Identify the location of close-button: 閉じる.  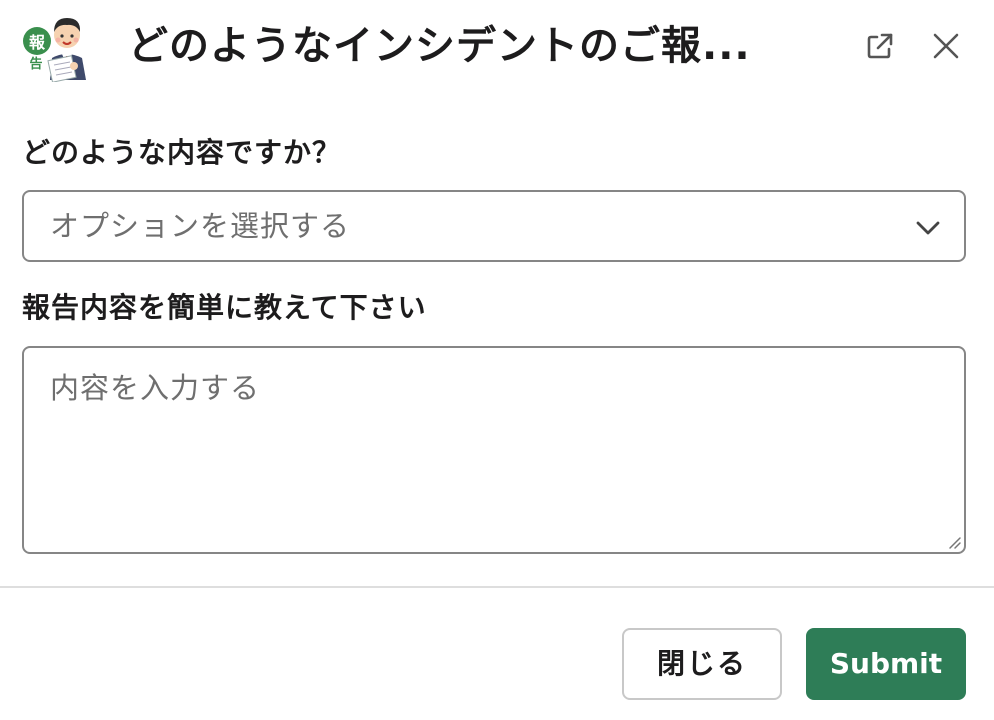
(702, 664).